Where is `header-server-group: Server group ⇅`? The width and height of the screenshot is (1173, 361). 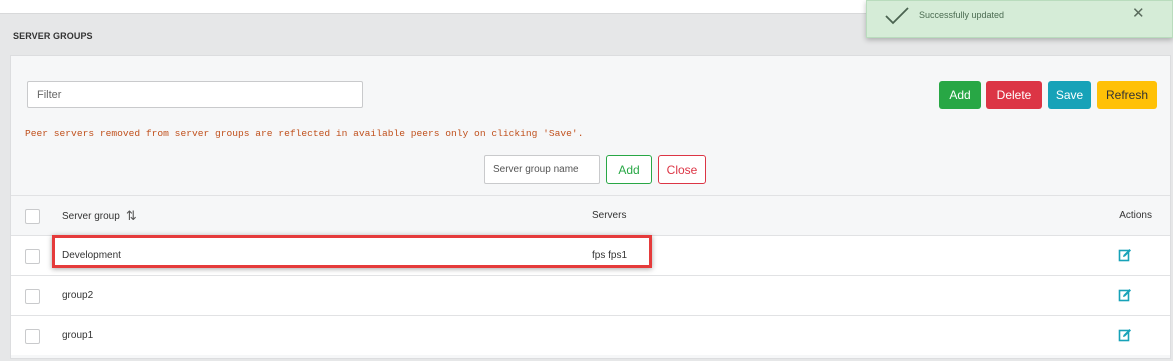
header-server-group: Server group ⇅ is located at coordinates (99, 216).